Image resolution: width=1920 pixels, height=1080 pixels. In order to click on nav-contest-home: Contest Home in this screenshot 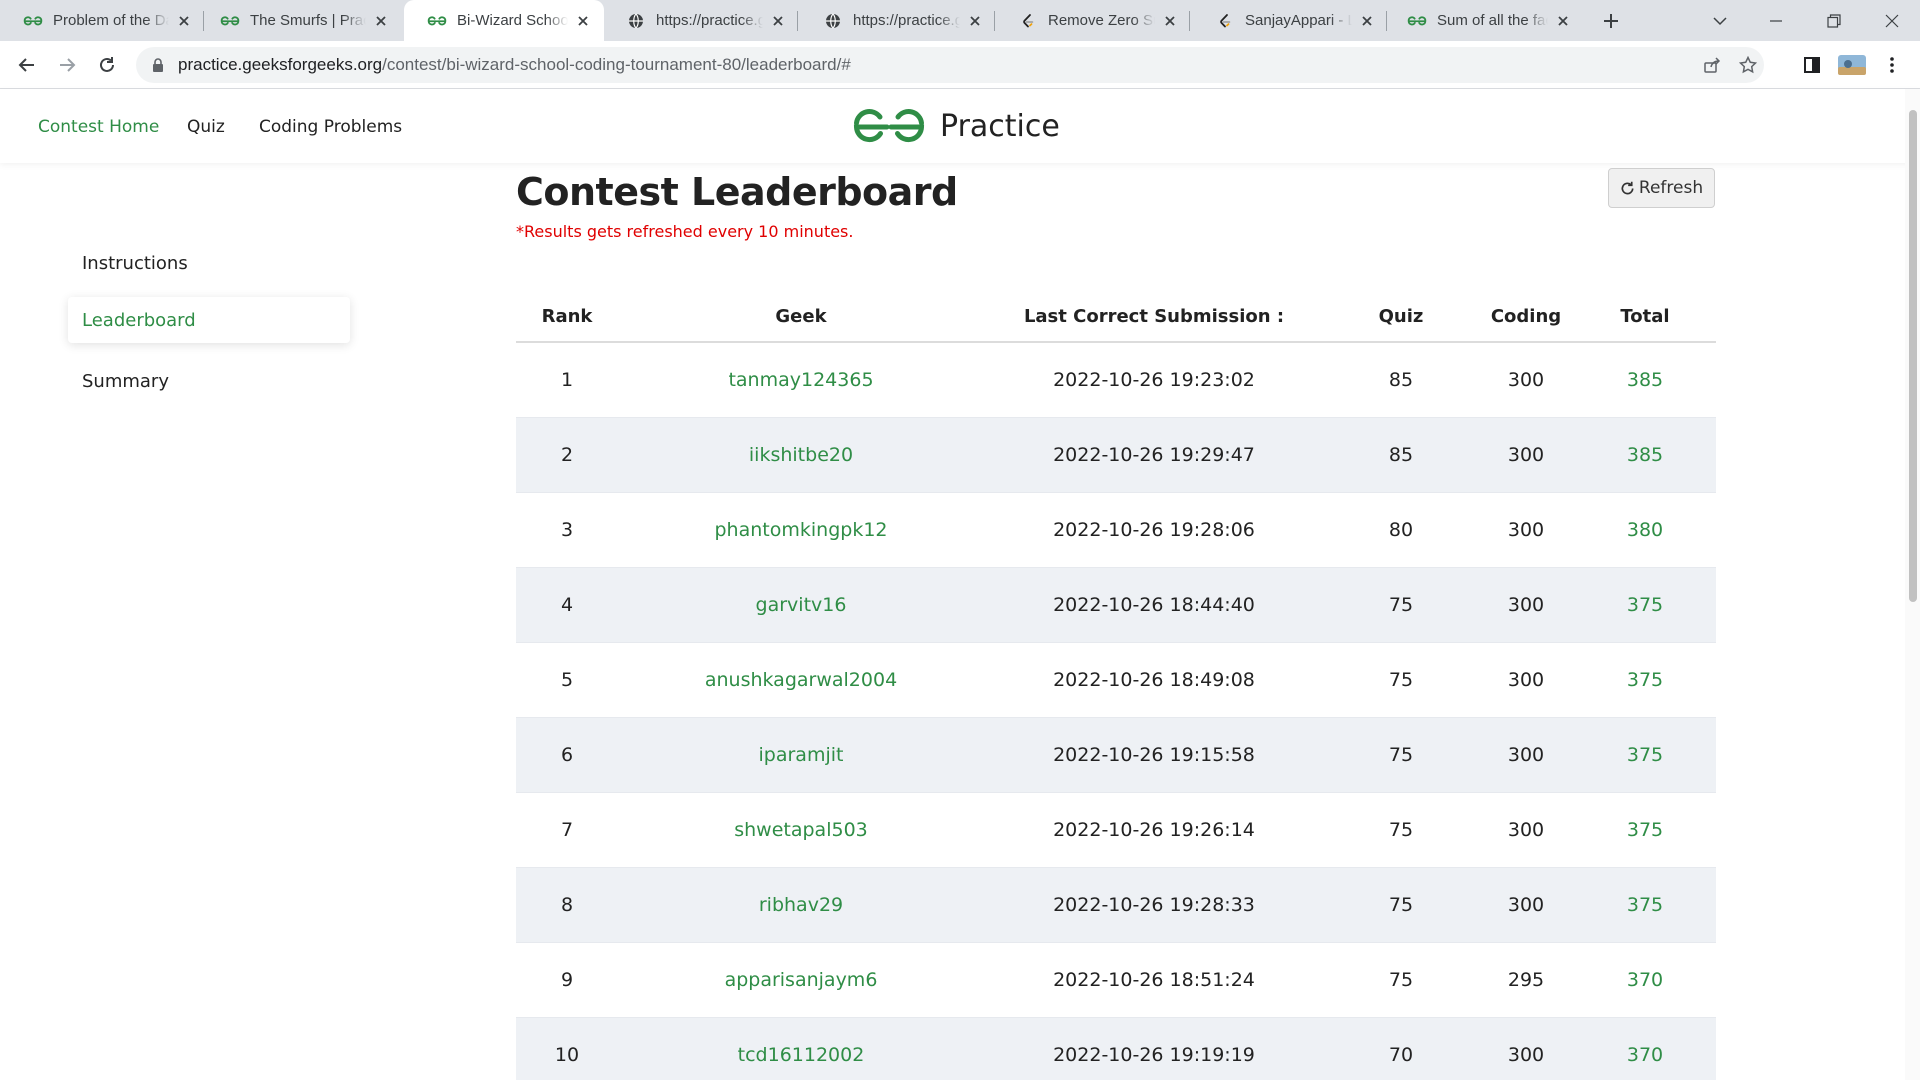, I will do `click(98, 127)`.